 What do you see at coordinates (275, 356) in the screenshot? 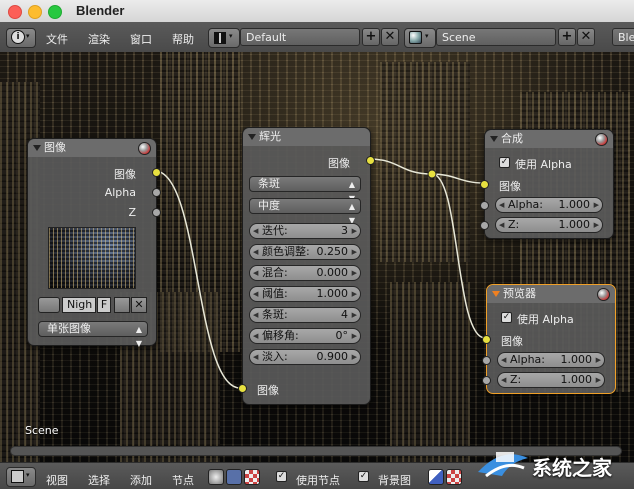
I see `fade-label: 淡入:` at bounding box center [275, 356].